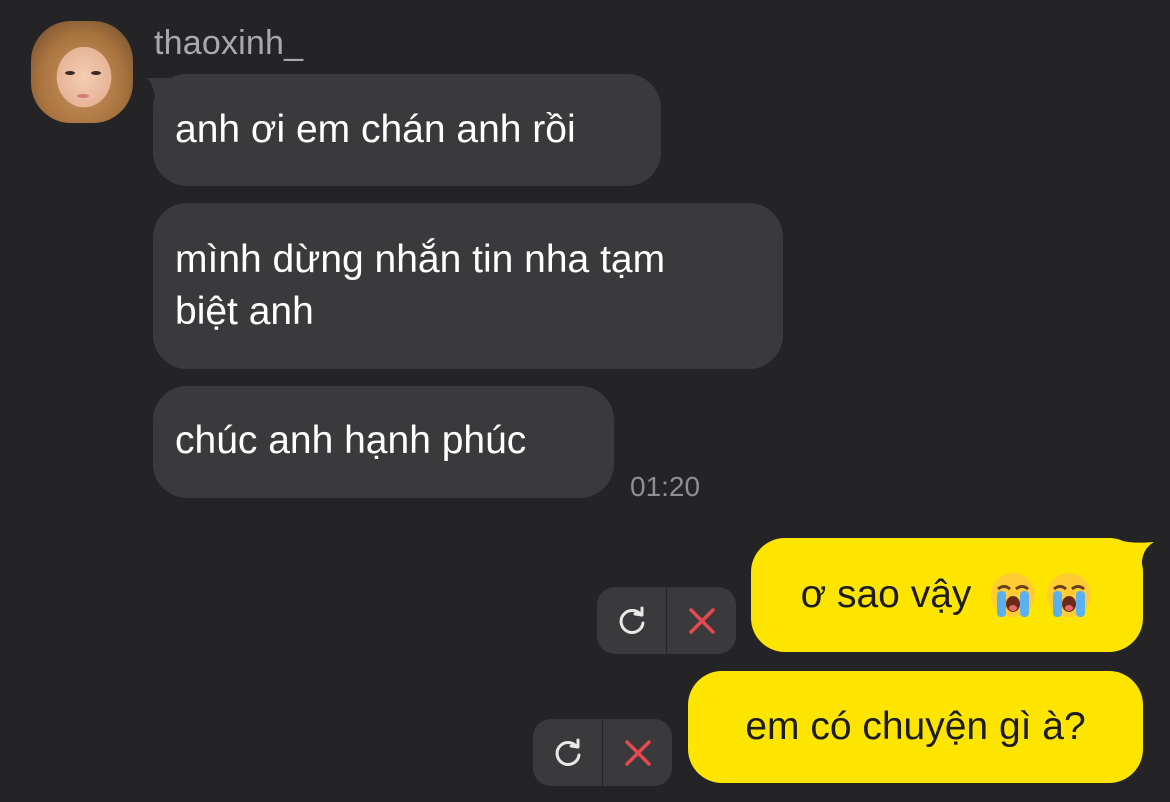  What do you see at coordinates (375, 129) in the screenshot?
I see `message-text: anh ơi em chán anh rồi` at bounding box center [375, 129].